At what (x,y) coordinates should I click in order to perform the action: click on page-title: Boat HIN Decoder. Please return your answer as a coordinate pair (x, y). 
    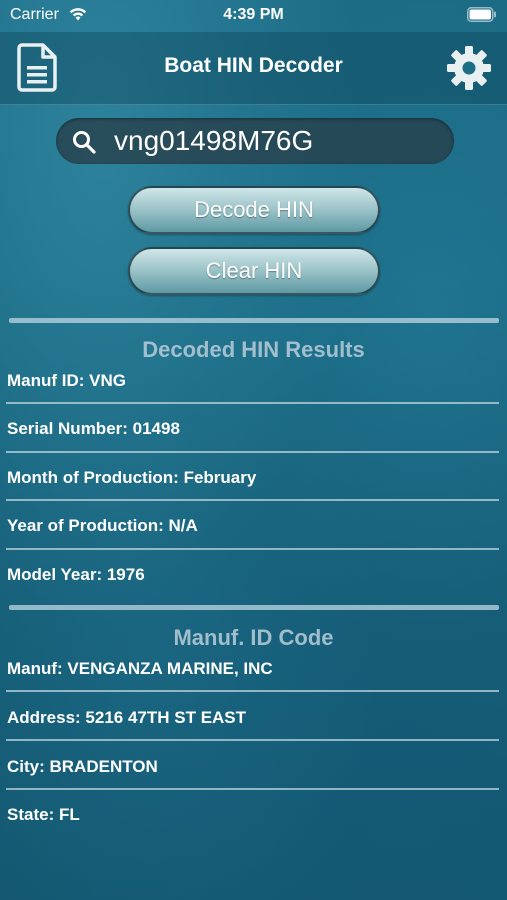
    Looking at the image, I should click on (253, 65).